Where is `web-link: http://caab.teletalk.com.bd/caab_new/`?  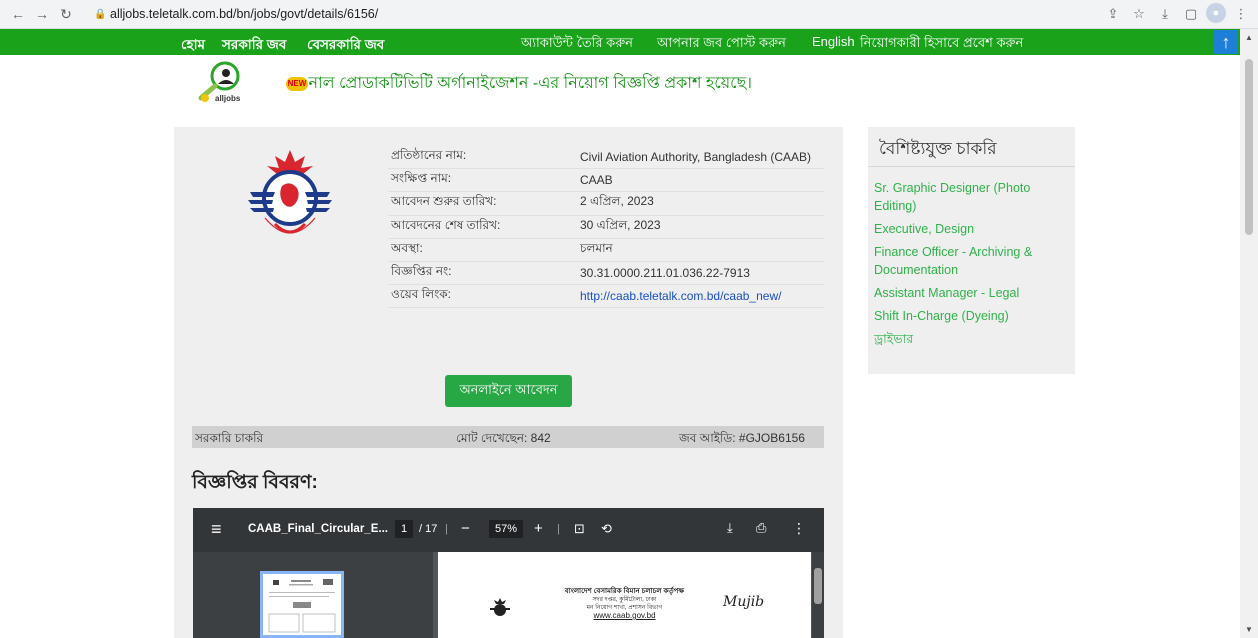
web-link: http://caab.teletalk.com.bd/caab_new/ is located at coordinates (680, 296).